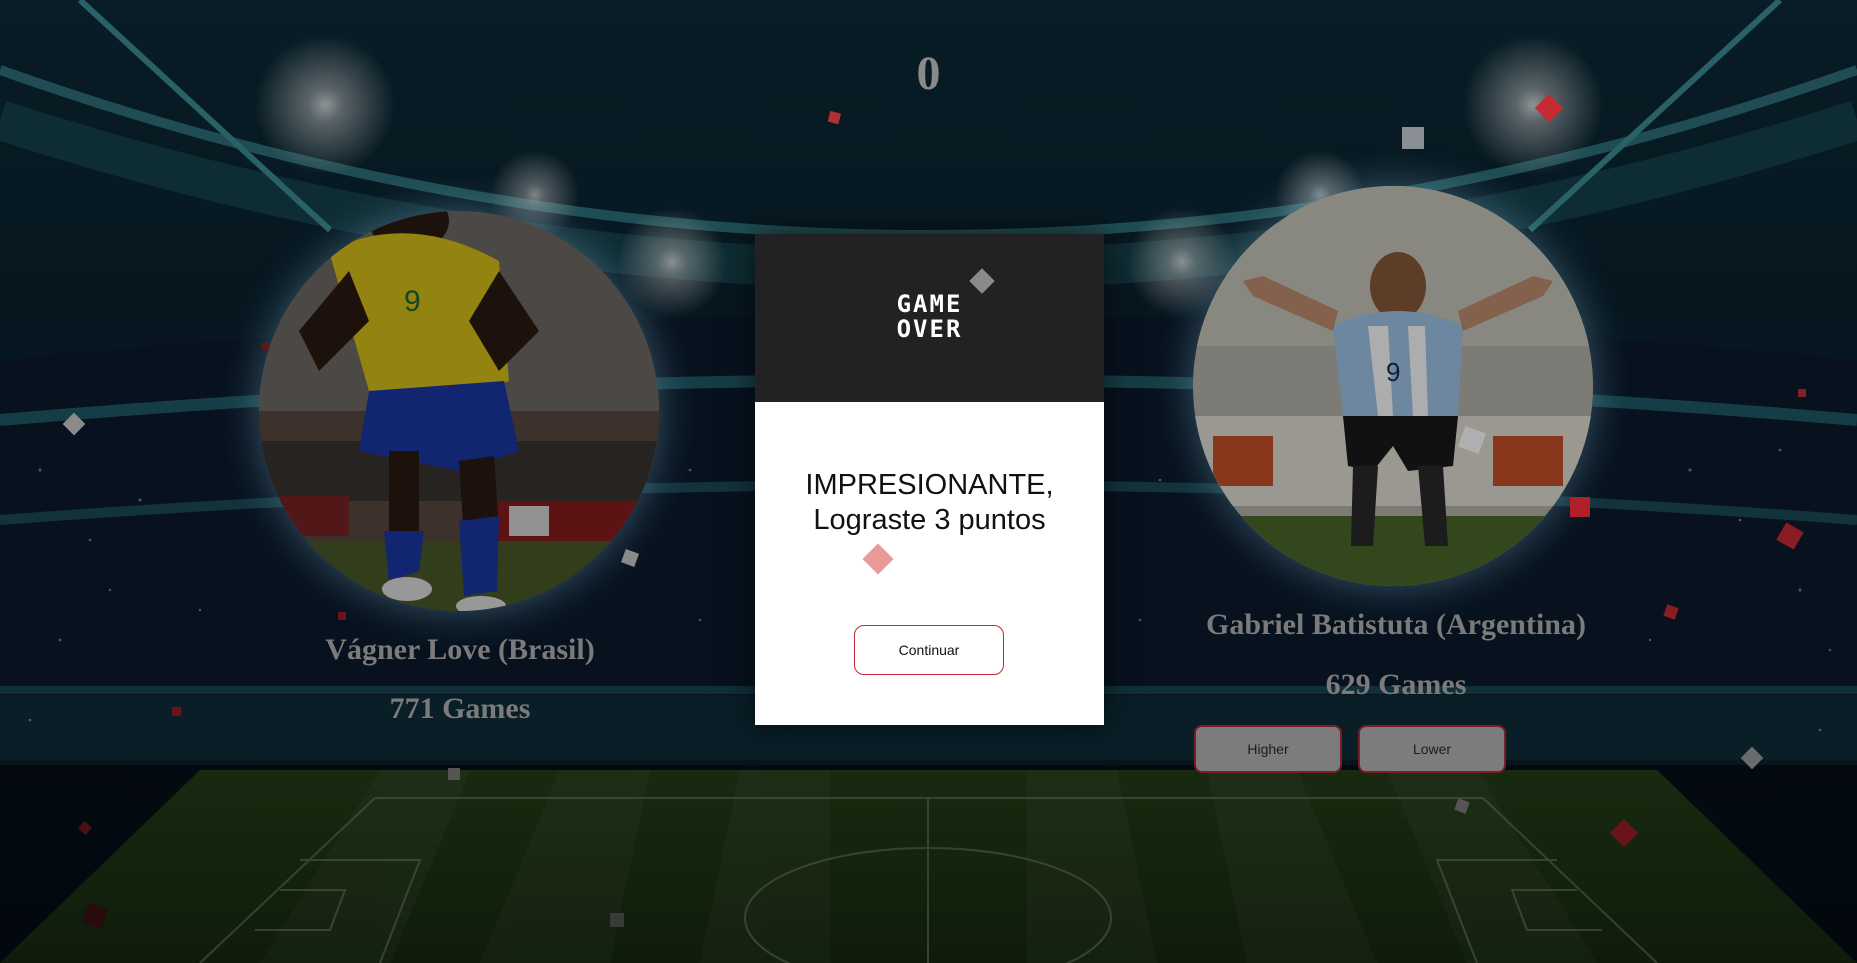  I want to click on game-over-title: GAME OVER, so click(929, 317).